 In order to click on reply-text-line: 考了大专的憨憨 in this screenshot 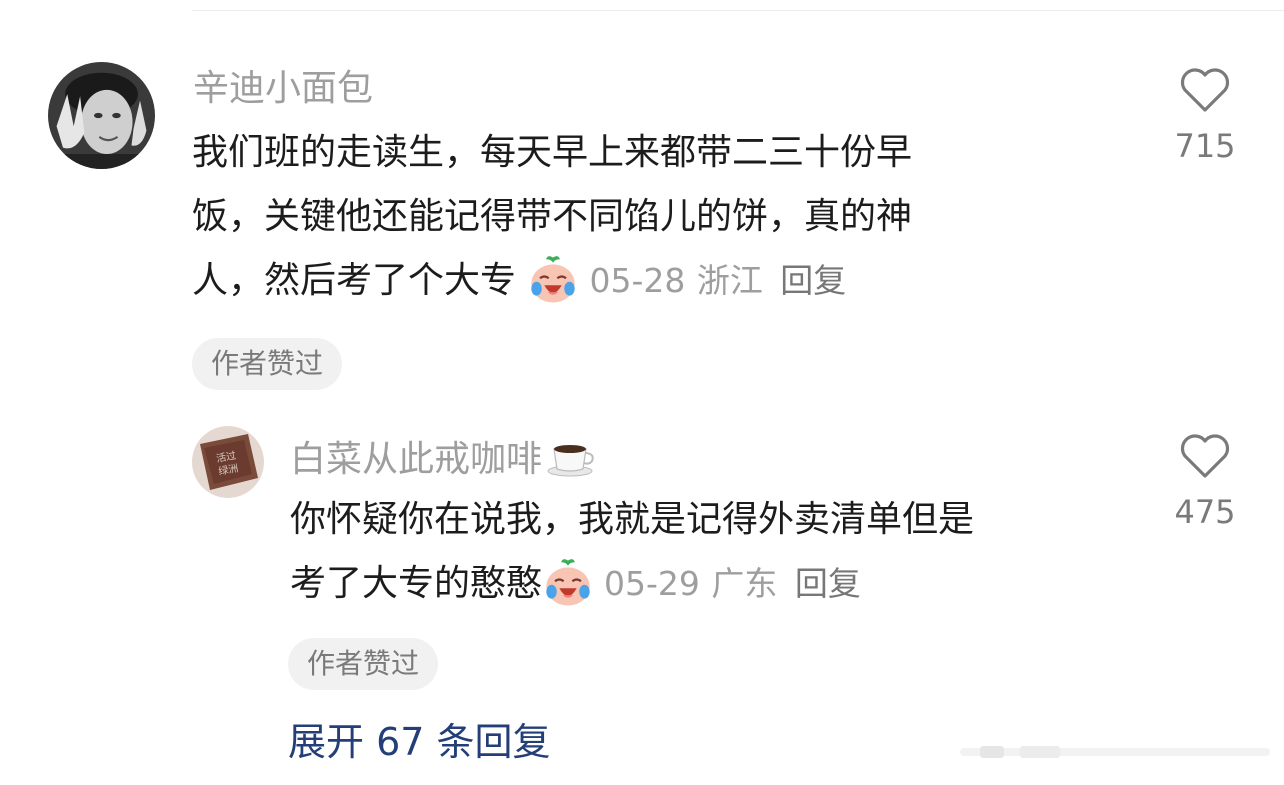, I will do `click(416, 583)`.